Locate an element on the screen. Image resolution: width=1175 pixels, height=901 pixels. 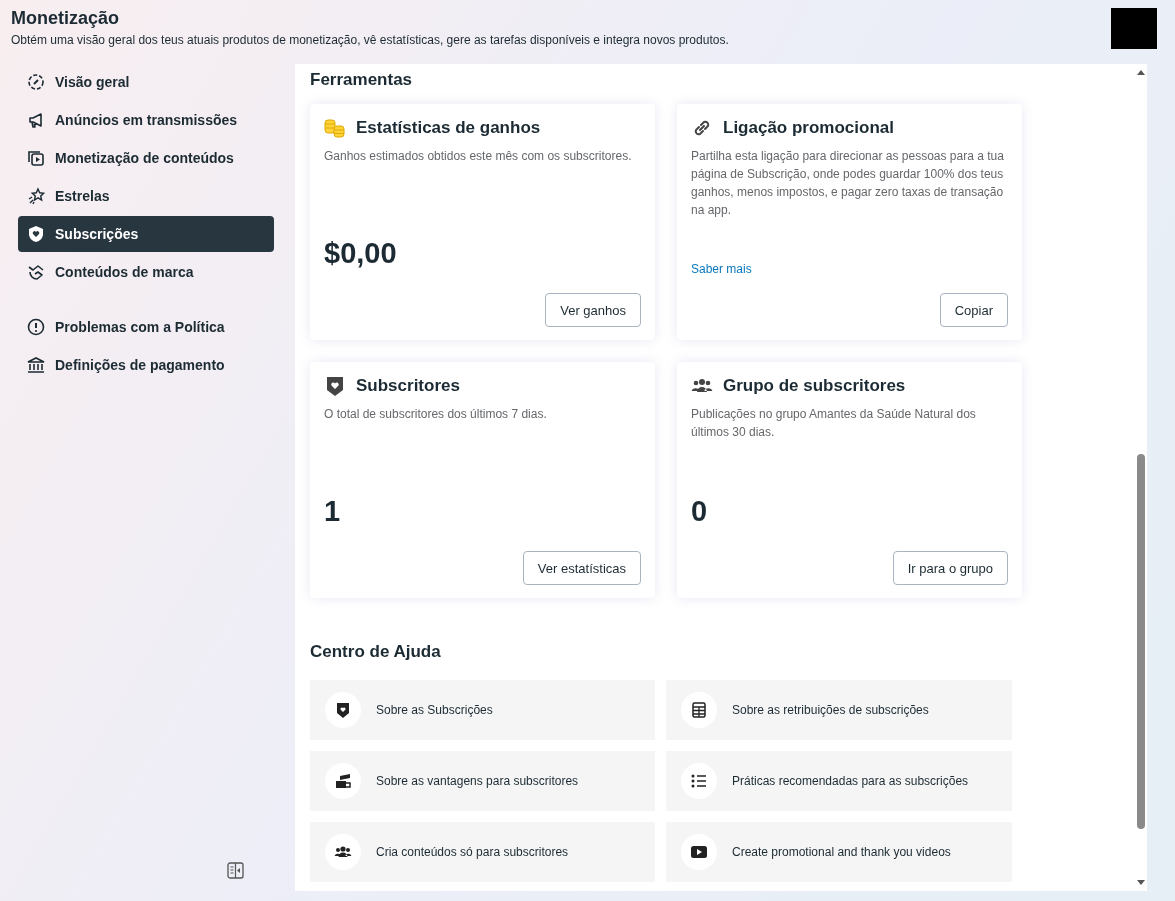
scrollbar-thumb is located at coordinates (1141, 641).